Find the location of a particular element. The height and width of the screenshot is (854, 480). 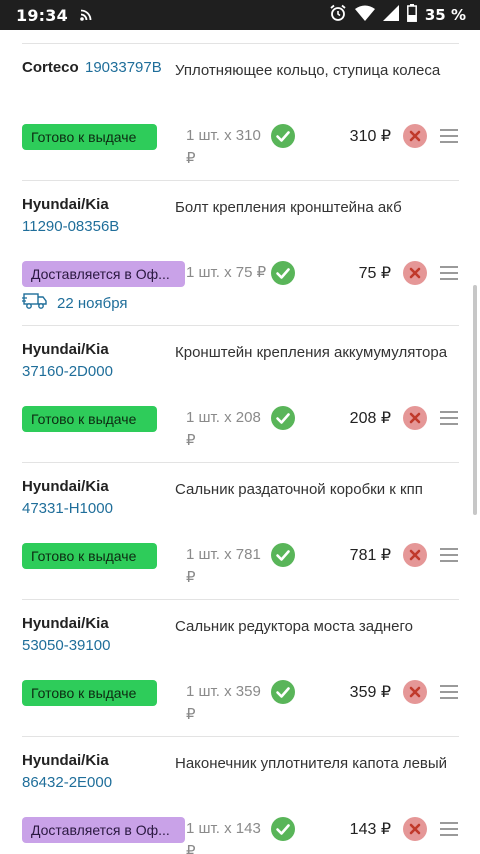

delivery-date: 22 ноября is located at coordinates (92, 303).